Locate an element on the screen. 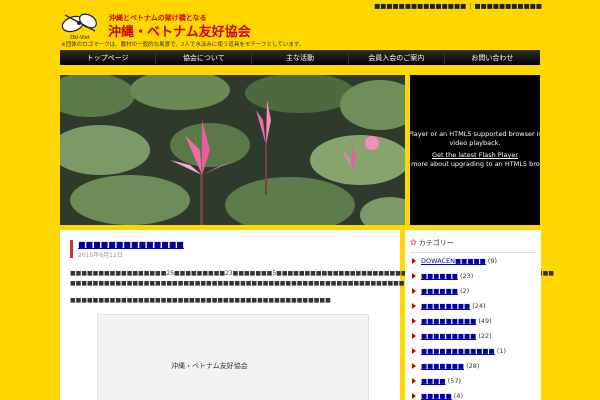  video-message-2: video playback. is located at coordinates (475, 143).